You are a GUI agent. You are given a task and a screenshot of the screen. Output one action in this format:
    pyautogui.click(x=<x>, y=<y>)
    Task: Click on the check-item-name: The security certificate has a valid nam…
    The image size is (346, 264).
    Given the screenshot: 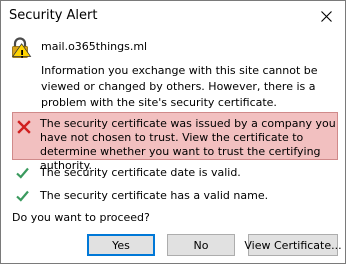 What is the action you would take?
    pyautogui.click(x=176, y=197)
    